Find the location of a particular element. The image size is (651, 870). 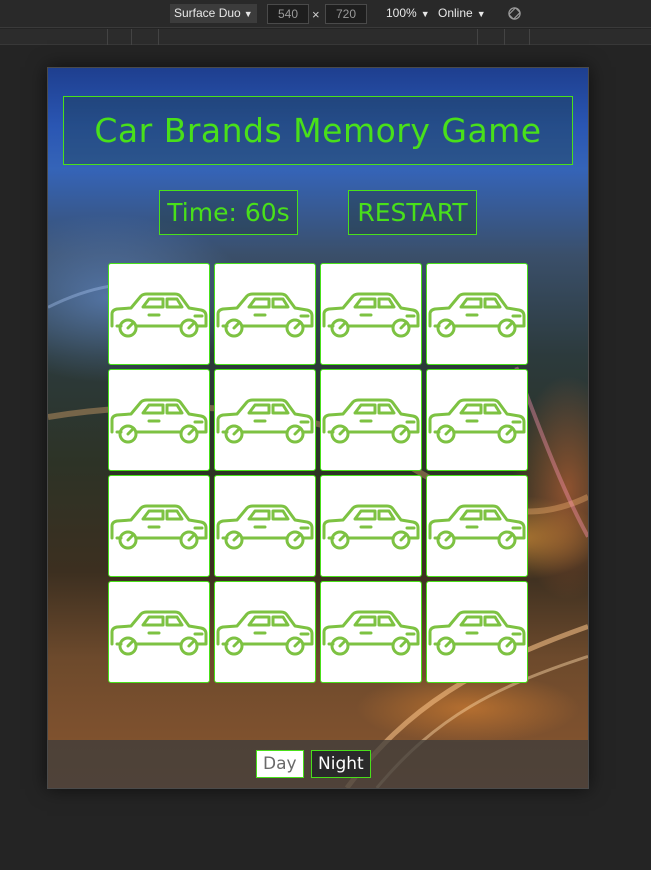

theme-footer: Day Night is located at coordinates (318, 764).